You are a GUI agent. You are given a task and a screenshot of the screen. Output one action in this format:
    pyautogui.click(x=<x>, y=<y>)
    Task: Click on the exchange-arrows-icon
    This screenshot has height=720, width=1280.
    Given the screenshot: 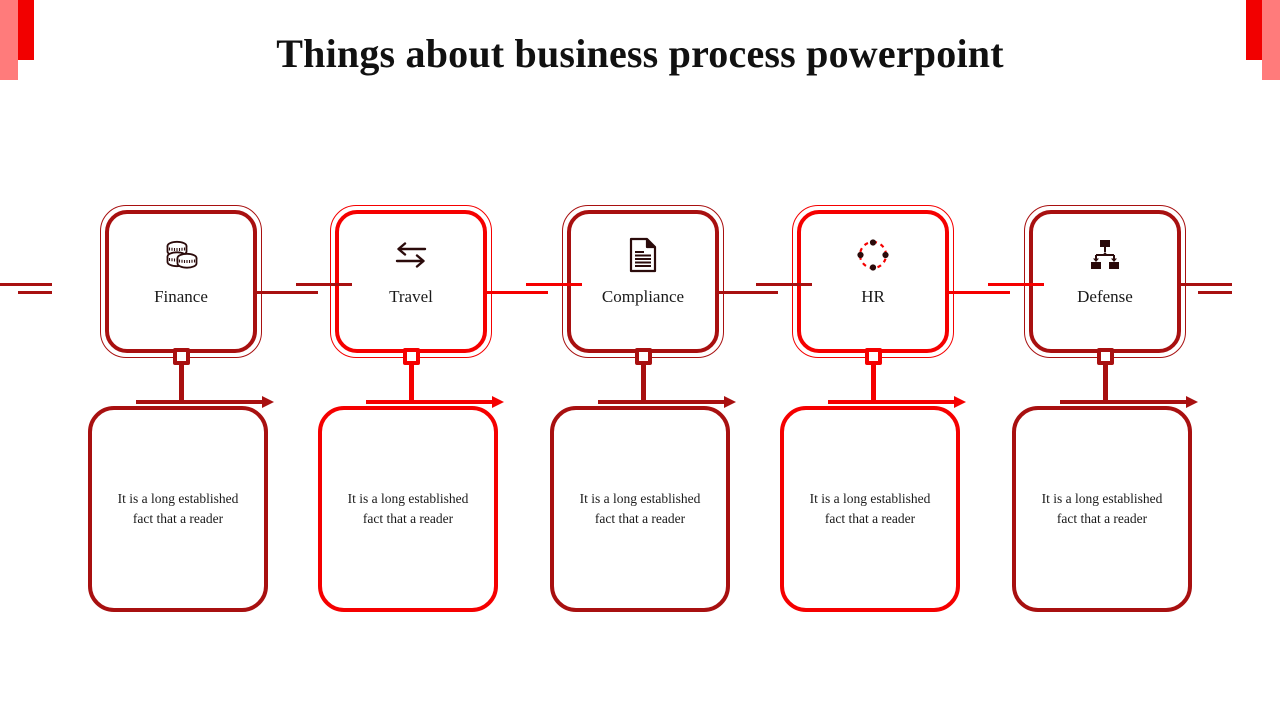 What is the action you would take?
    pyautogui.click(x=411, y=255)
    